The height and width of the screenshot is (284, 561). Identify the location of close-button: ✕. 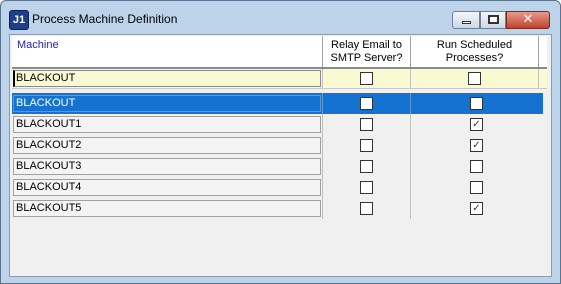
(528, 20).